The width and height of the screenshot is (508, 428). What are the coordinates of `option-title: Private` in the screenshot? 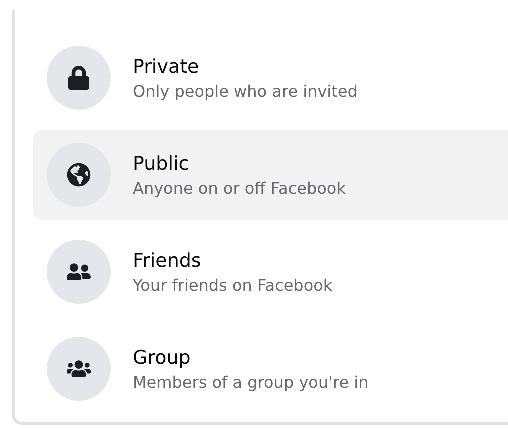 It's located at (166, 67).